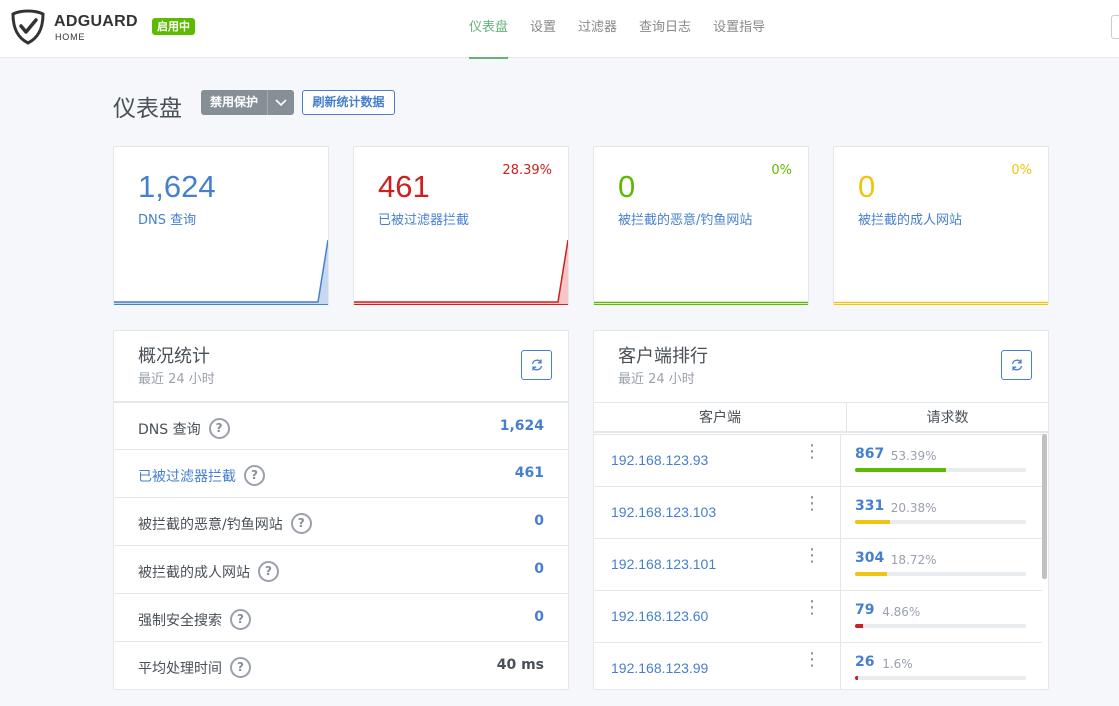  What do you see at coordinates (167, 220) in the screenshot?
I see `stat-label: DNS 查询` at bounding box center [167, 220].